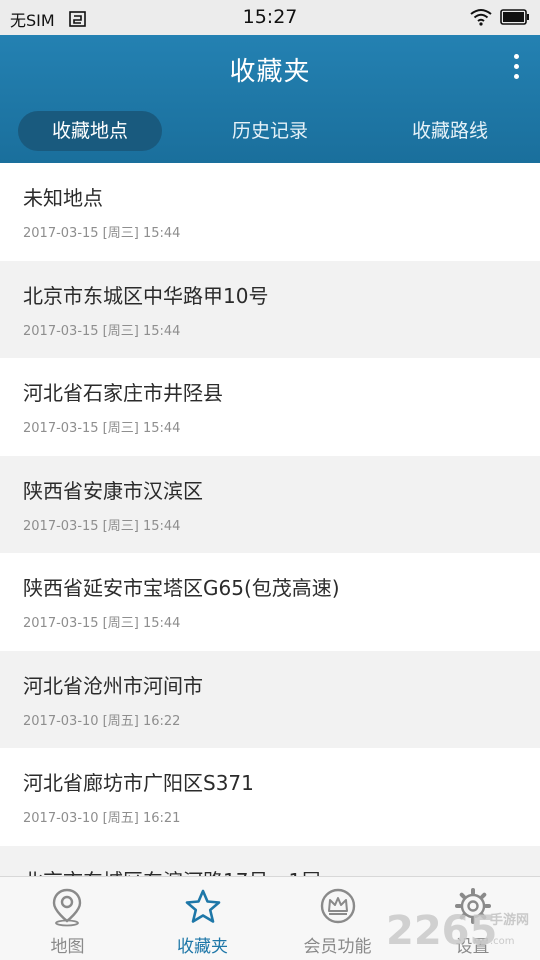 Image resolution: width=540 pixels, height=960 pixels. I want to click on list-item: 河北省沧州市河间市 2017-03-10 [周五] 16:22, so click(270, 699).